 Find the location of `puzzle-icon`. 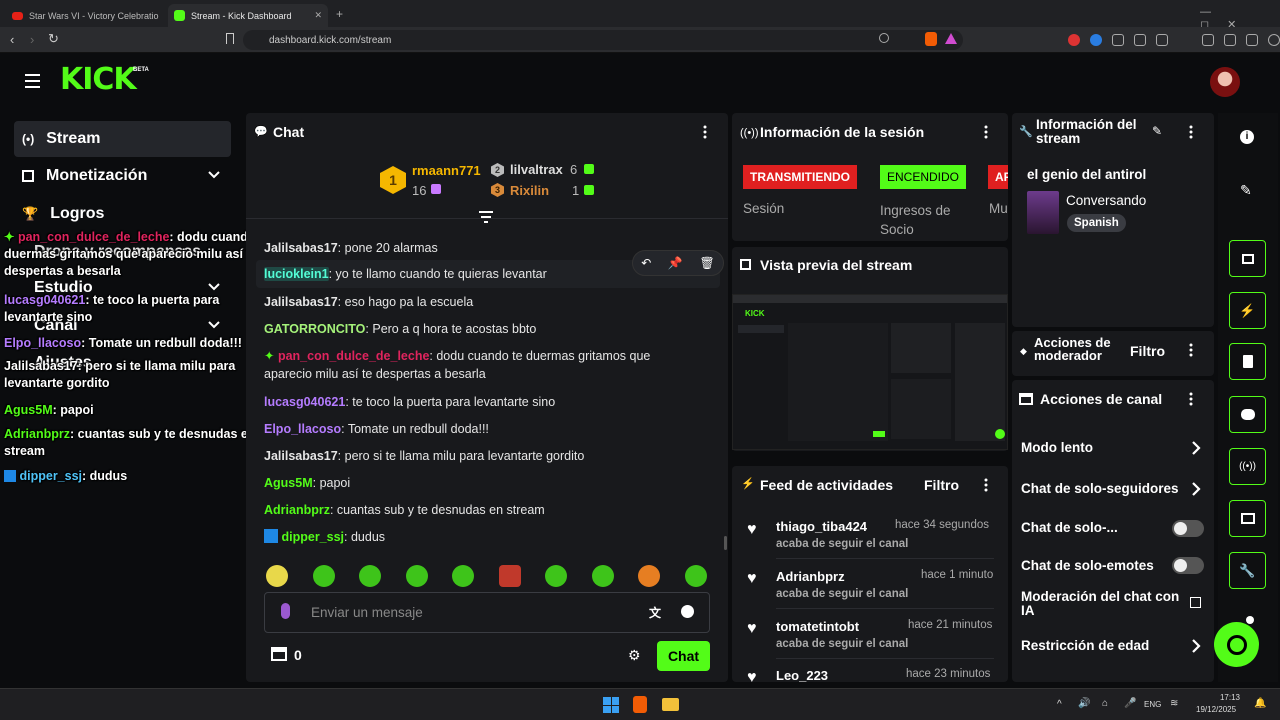

puzzle-icon is located at coordinates (1140, 40).